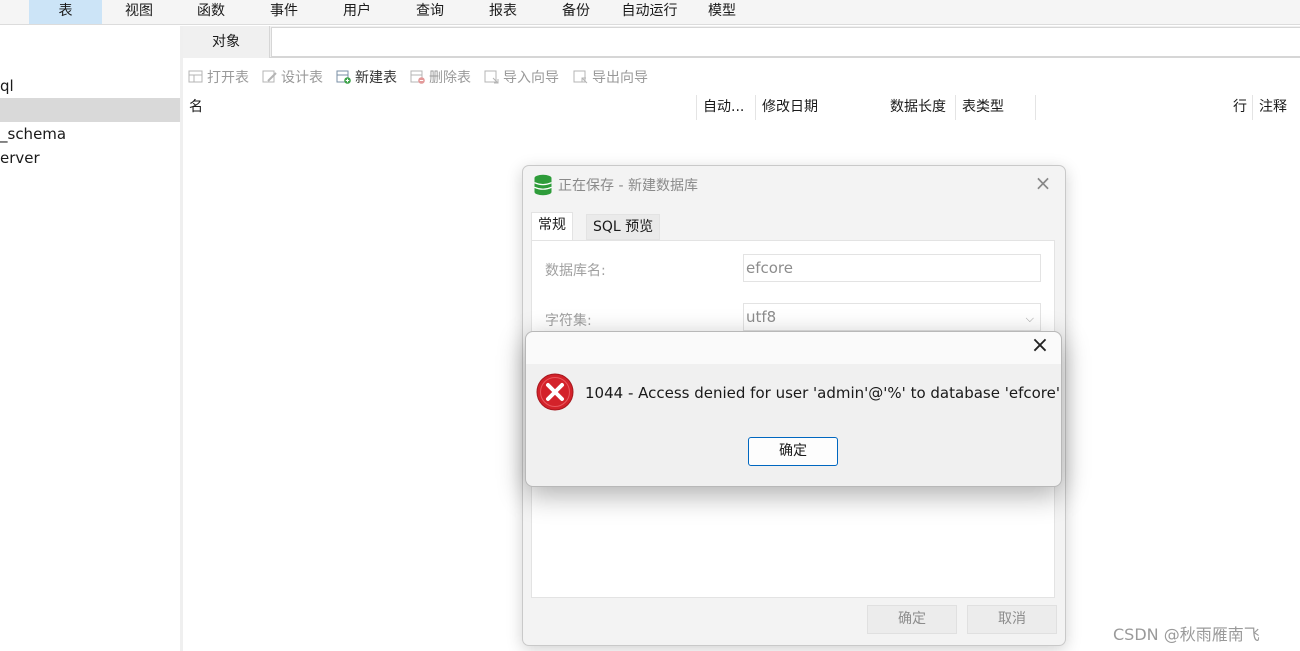 The height and width of the screenshot is (651, 1300). I want to click on column-modified-date: 修改日期, so click(815, 107).